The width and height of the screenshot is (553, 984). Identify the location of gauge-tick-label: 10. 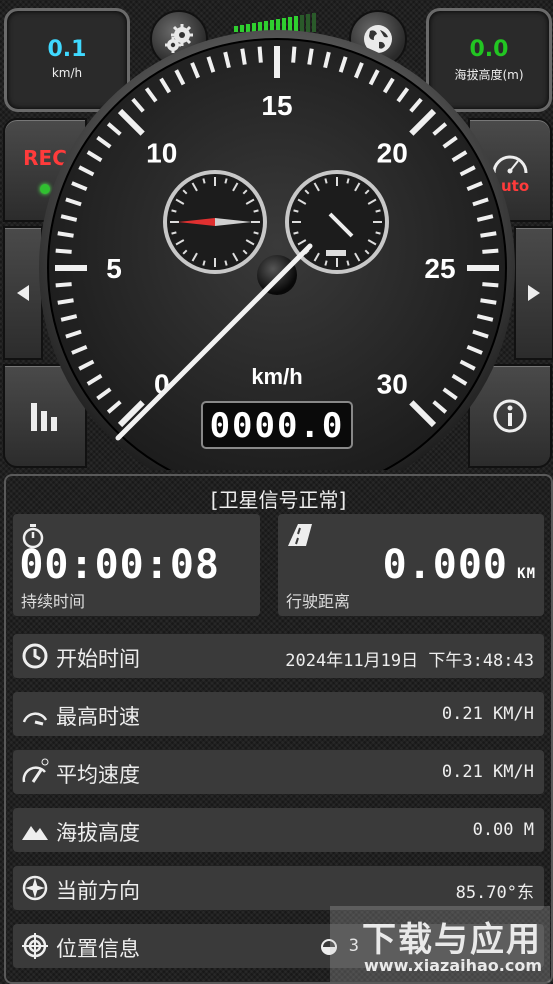
(161, 153).